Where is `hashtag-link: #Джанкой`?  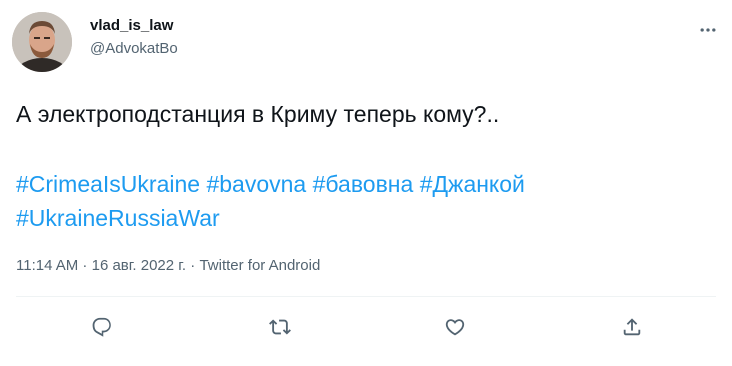
hashtag-link: #Джанкой is located at coordinates (472, 184).